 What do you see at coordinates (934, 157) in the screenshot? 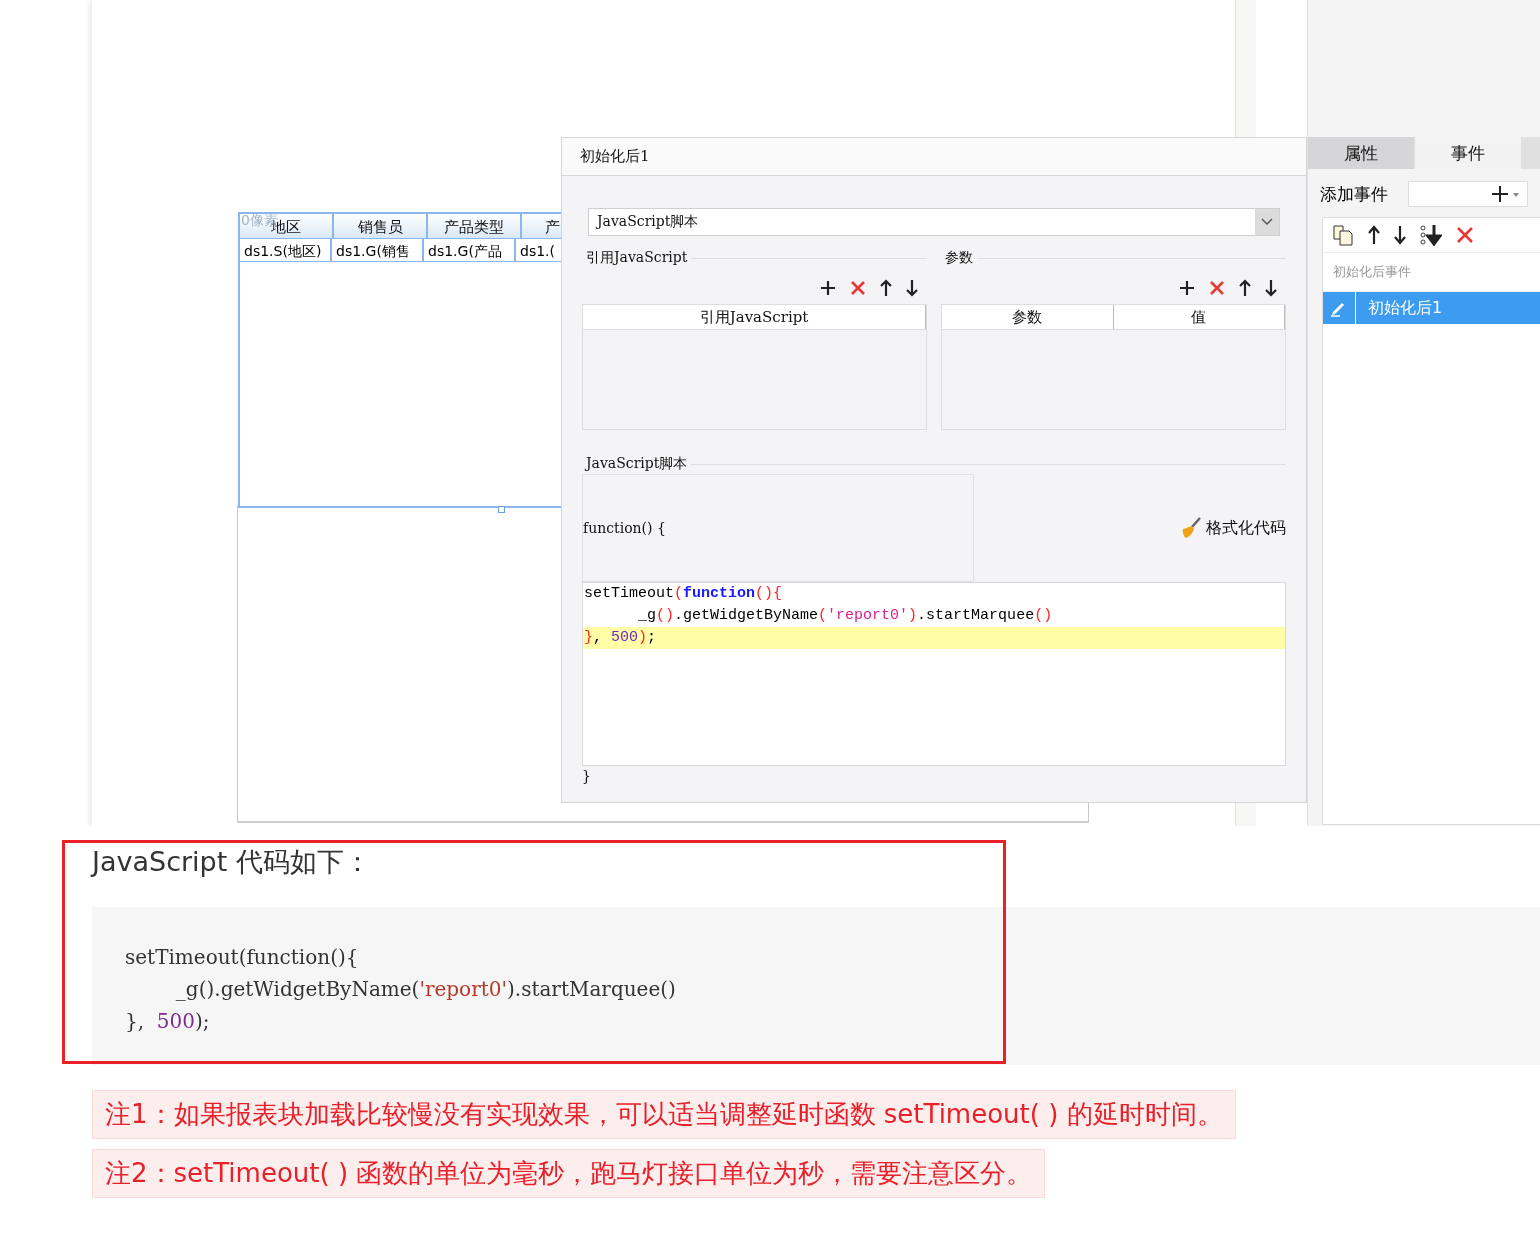
I see `dialog-title: 初始化后1` at bounding box center [934, 157].